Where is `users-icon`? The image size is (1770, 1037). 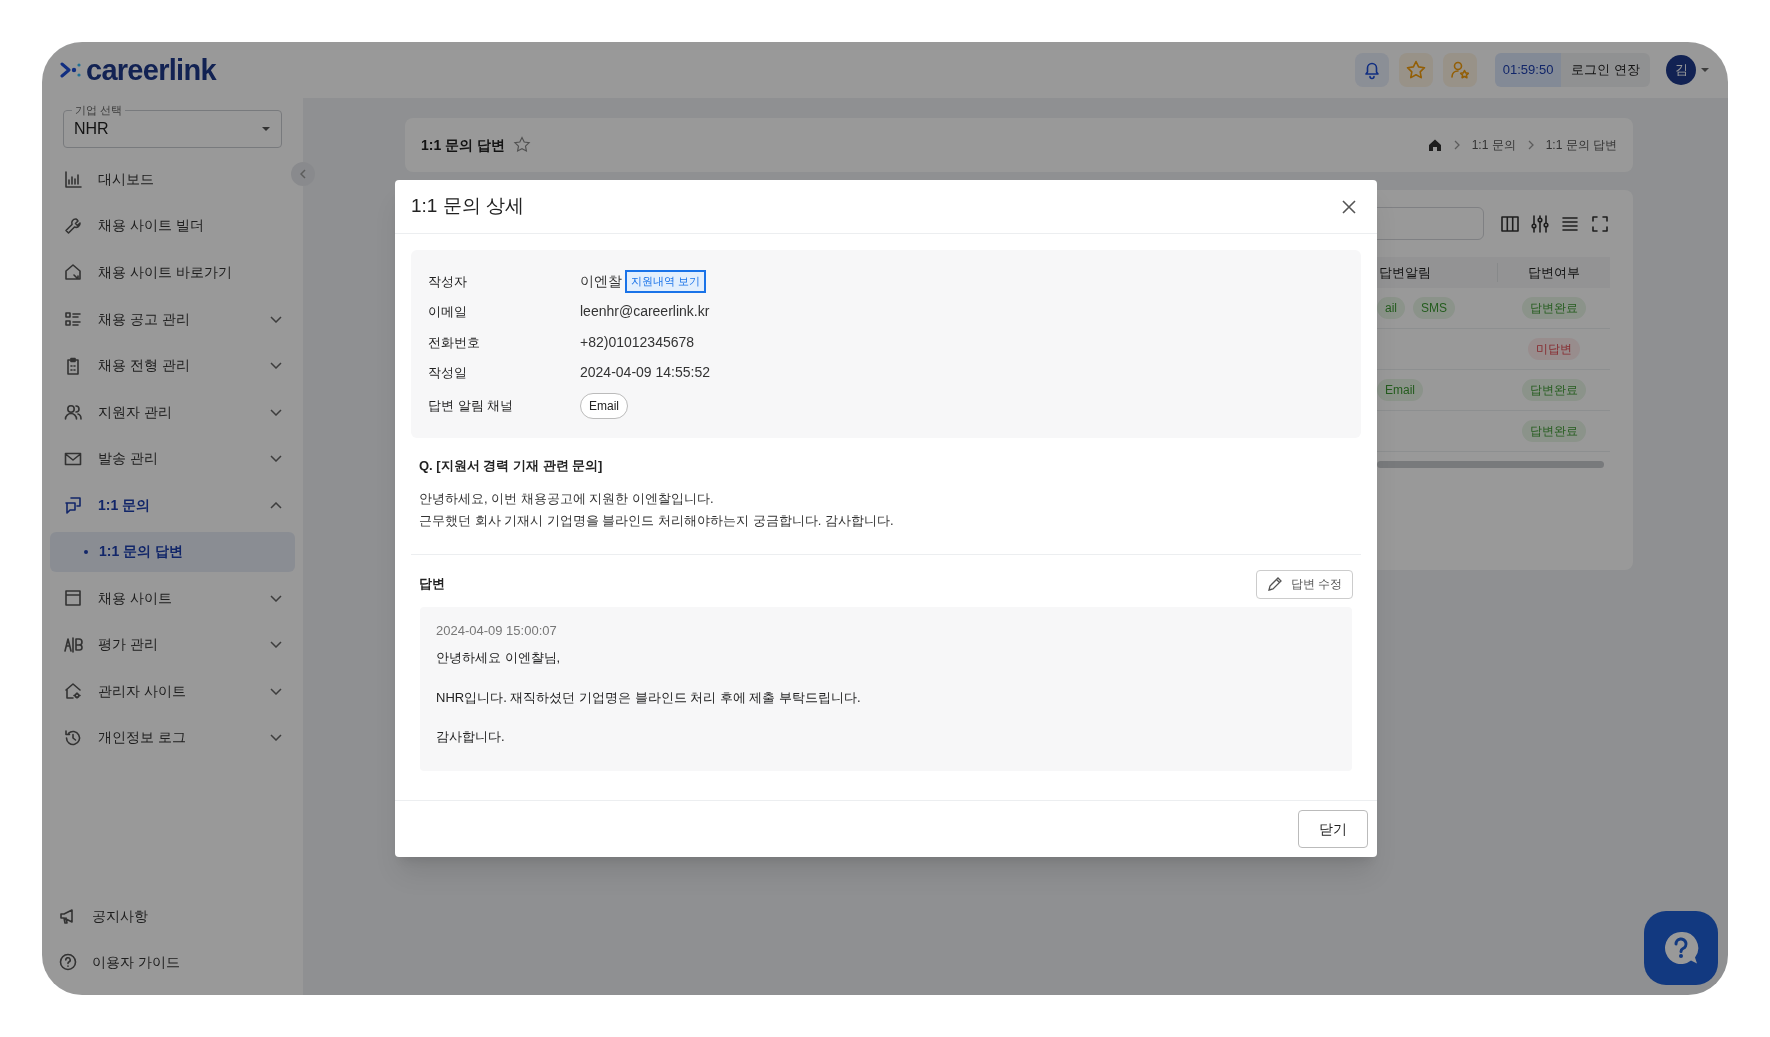 users-icon is located at coordinates (73, 412).